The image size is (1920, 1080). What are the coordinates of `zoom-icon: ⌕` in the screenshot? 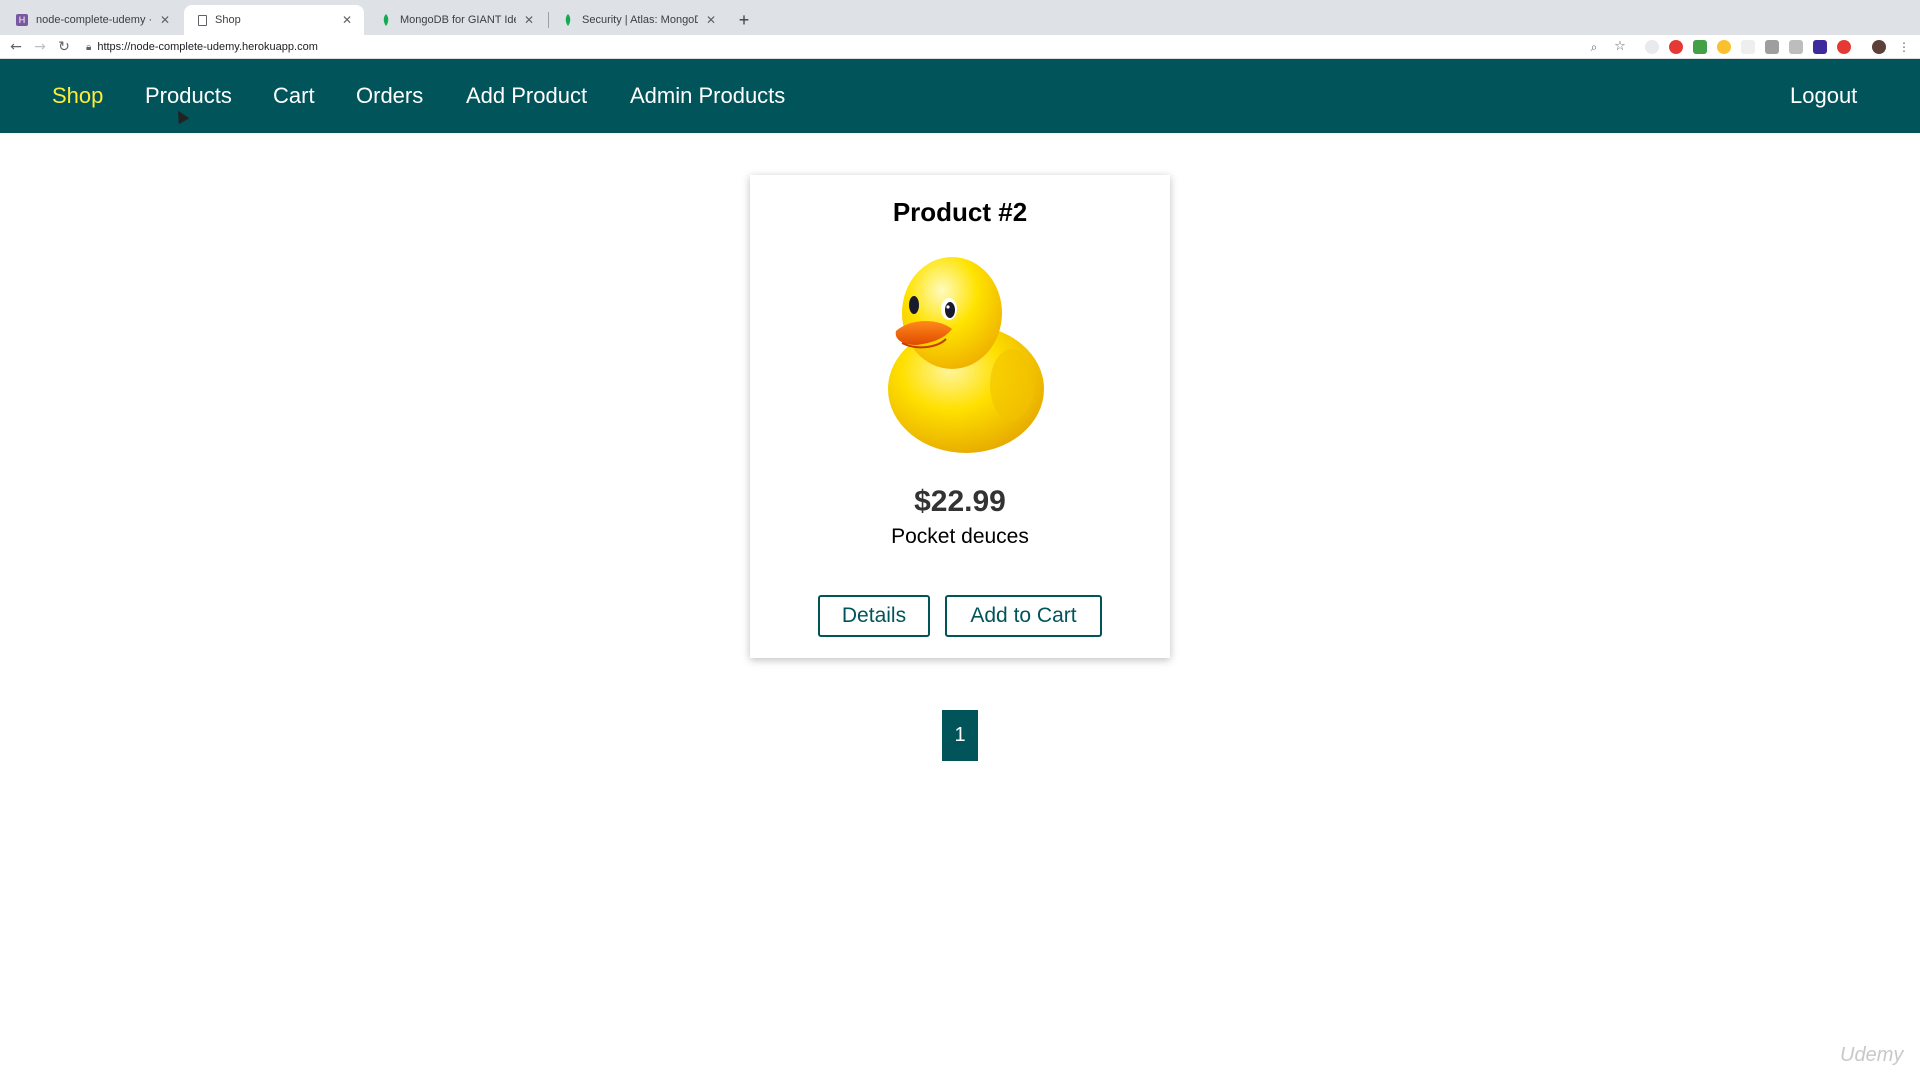 It's located at (1594, 47).